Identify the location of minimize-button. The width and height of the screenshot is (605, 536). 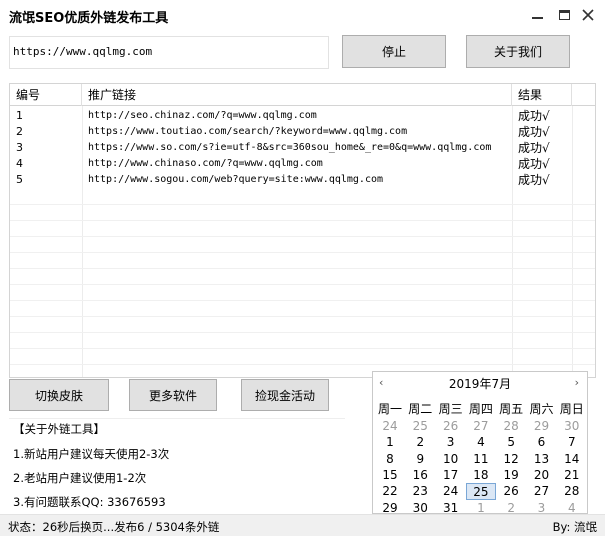
(537, 15).